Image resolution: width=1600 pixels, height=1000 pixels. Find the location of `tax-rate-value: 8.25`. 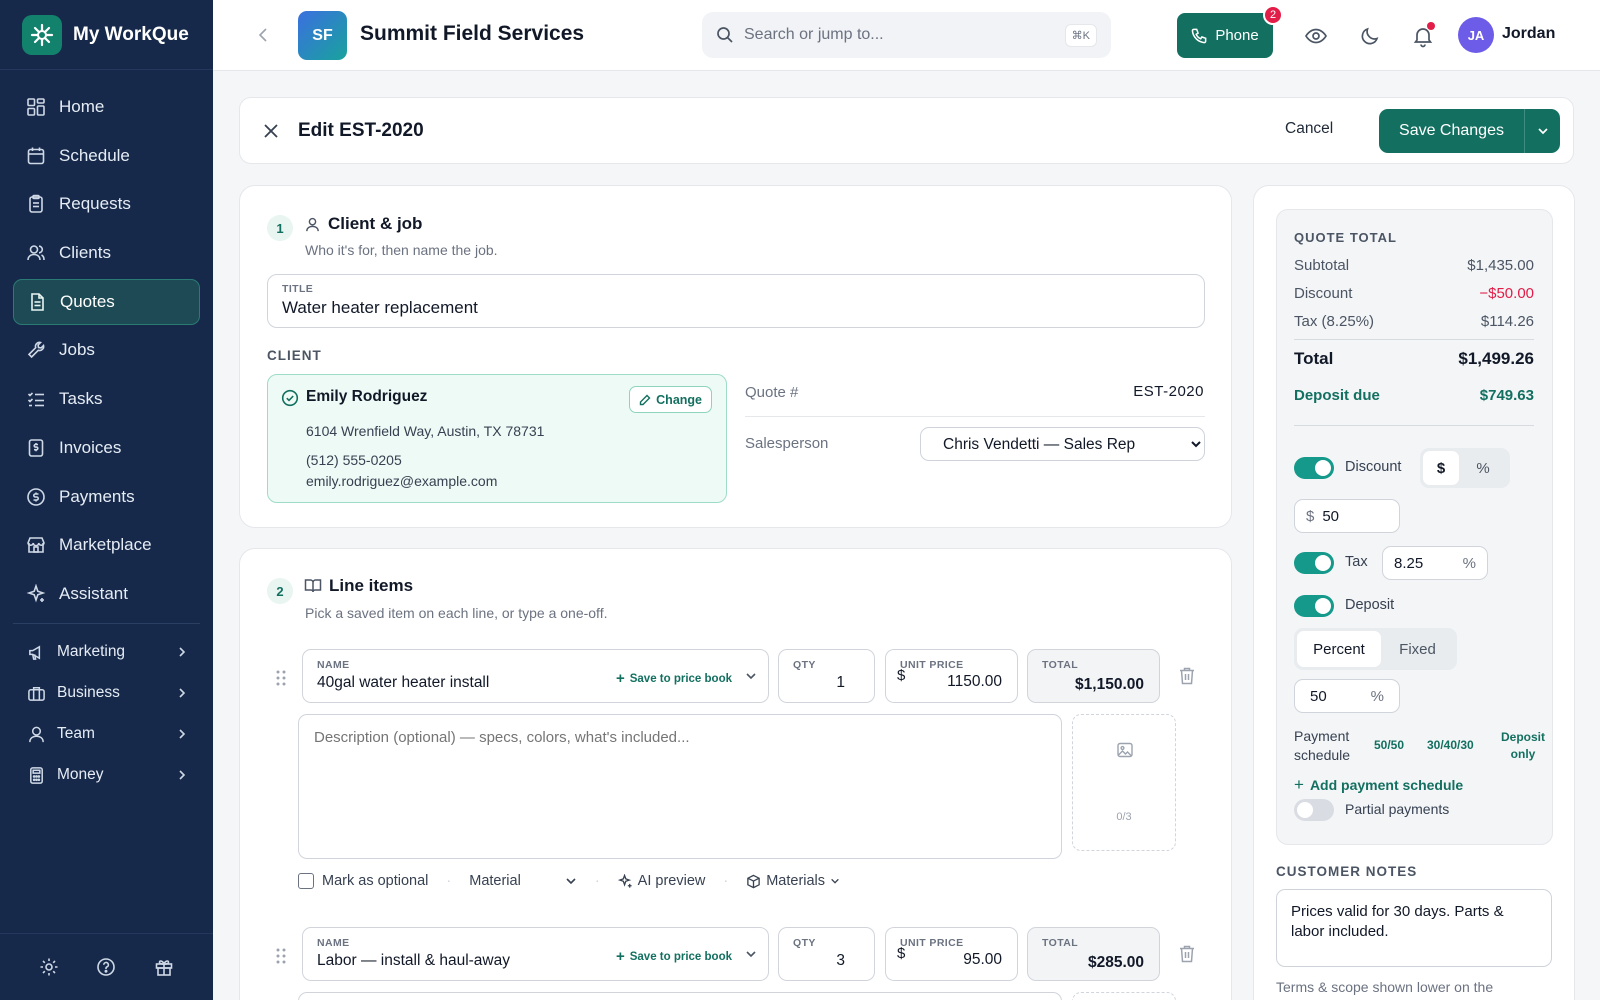

tax-rate-value: 8.25 is located at coordinates (1409, 563).